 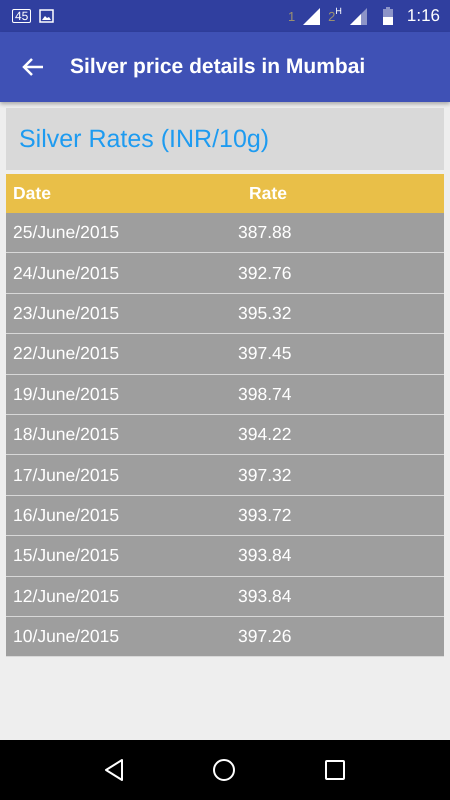 I want to click on recents-icon, so click(x=335, y=770).